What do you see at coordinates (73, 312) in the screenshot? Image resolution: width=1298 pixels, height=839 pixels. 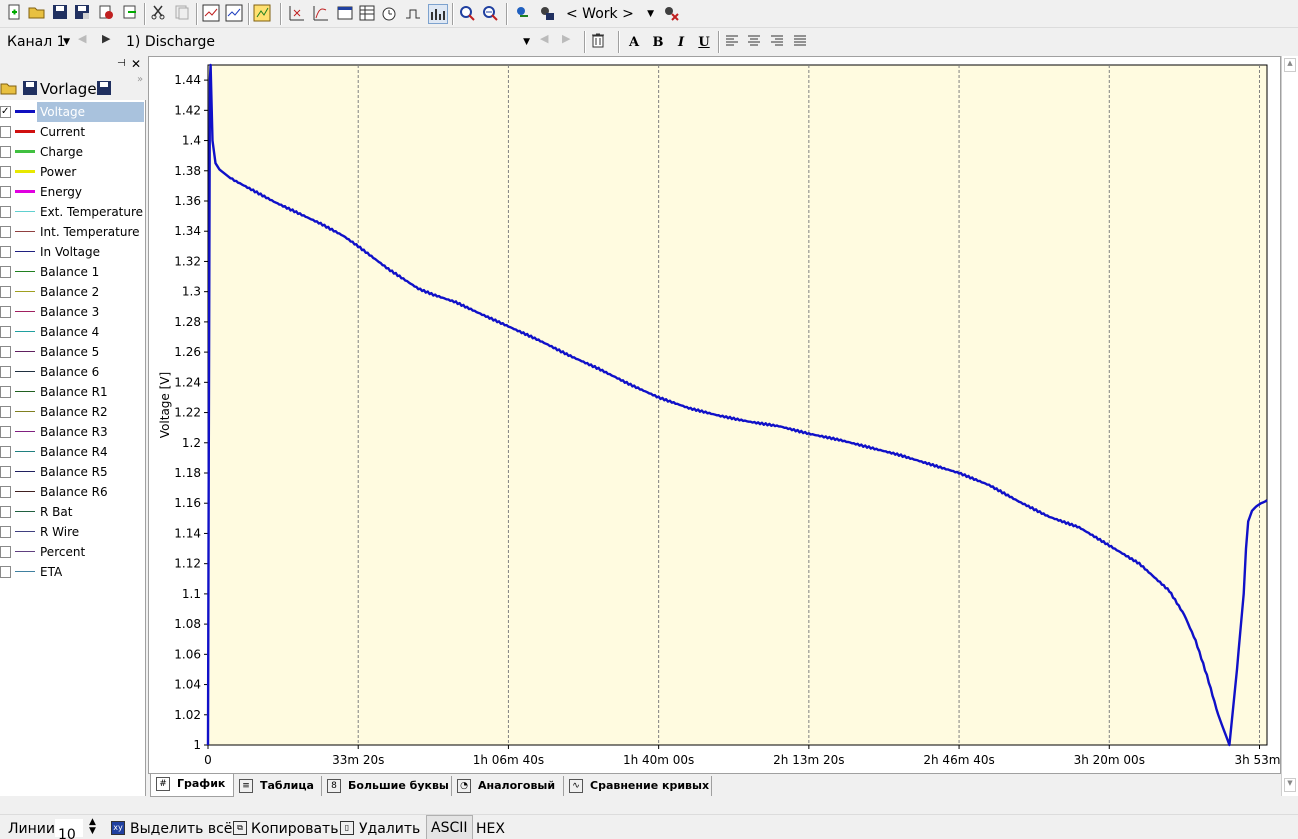 I see `parameter-item: Balance 3` at bounding box center [73, 312].